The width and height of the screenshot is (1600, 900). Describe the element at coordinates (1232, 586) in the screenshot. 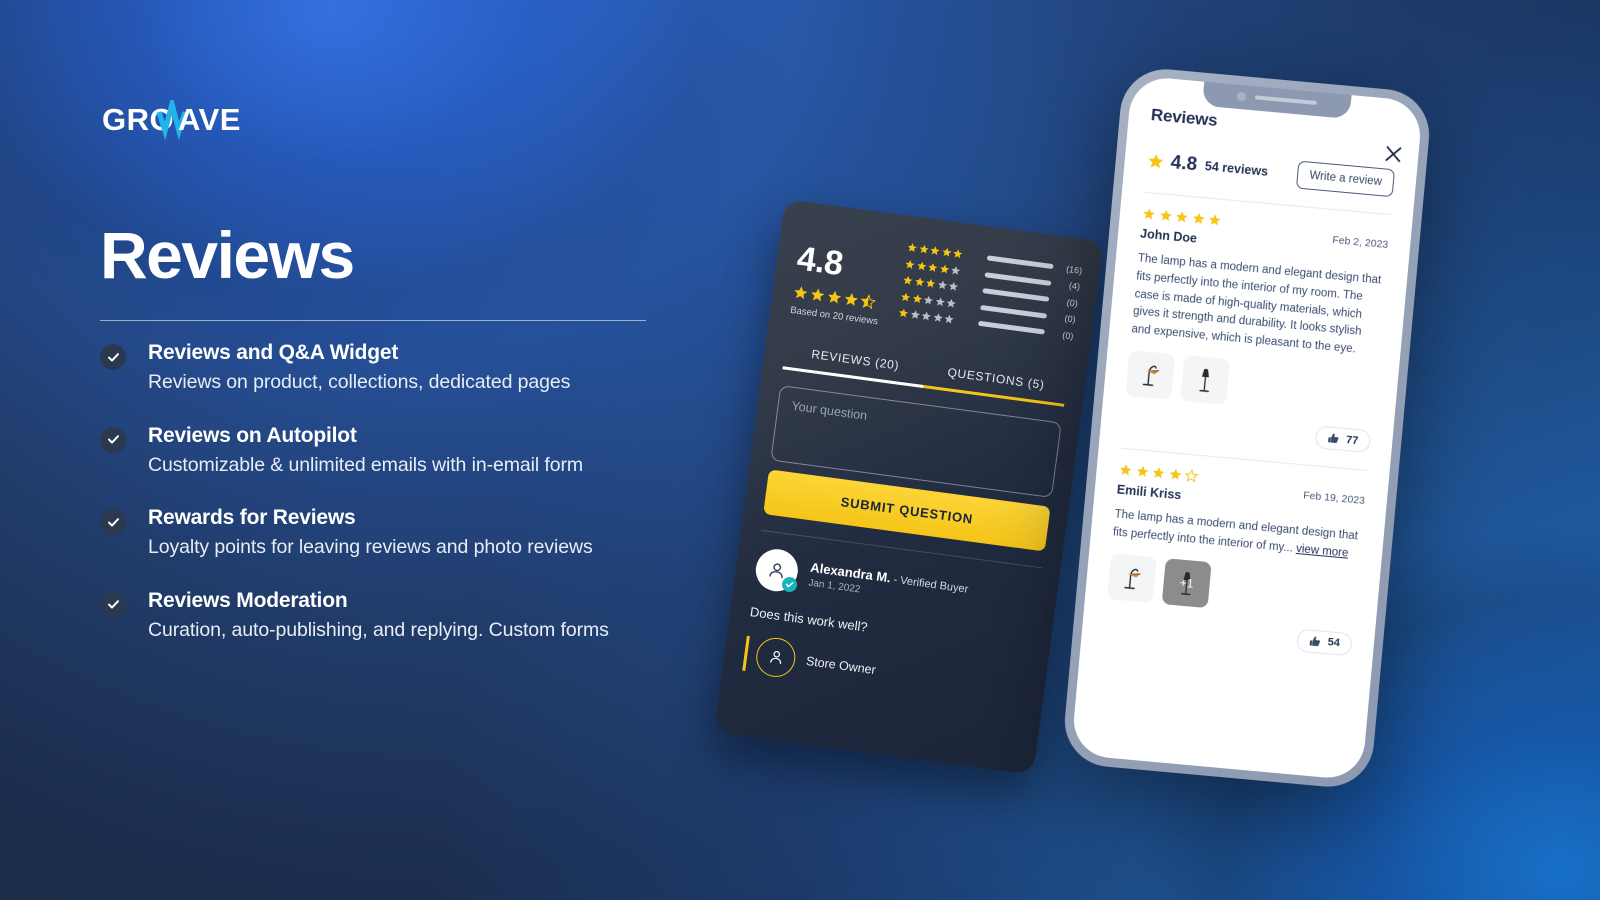

I see `review-photos: +1` at that location.